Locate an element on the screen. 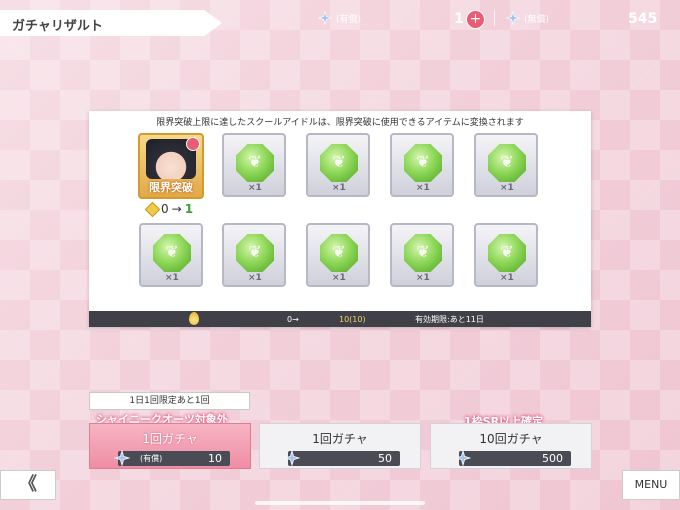  menu-button: MENU is located at coordinates (651, 485).